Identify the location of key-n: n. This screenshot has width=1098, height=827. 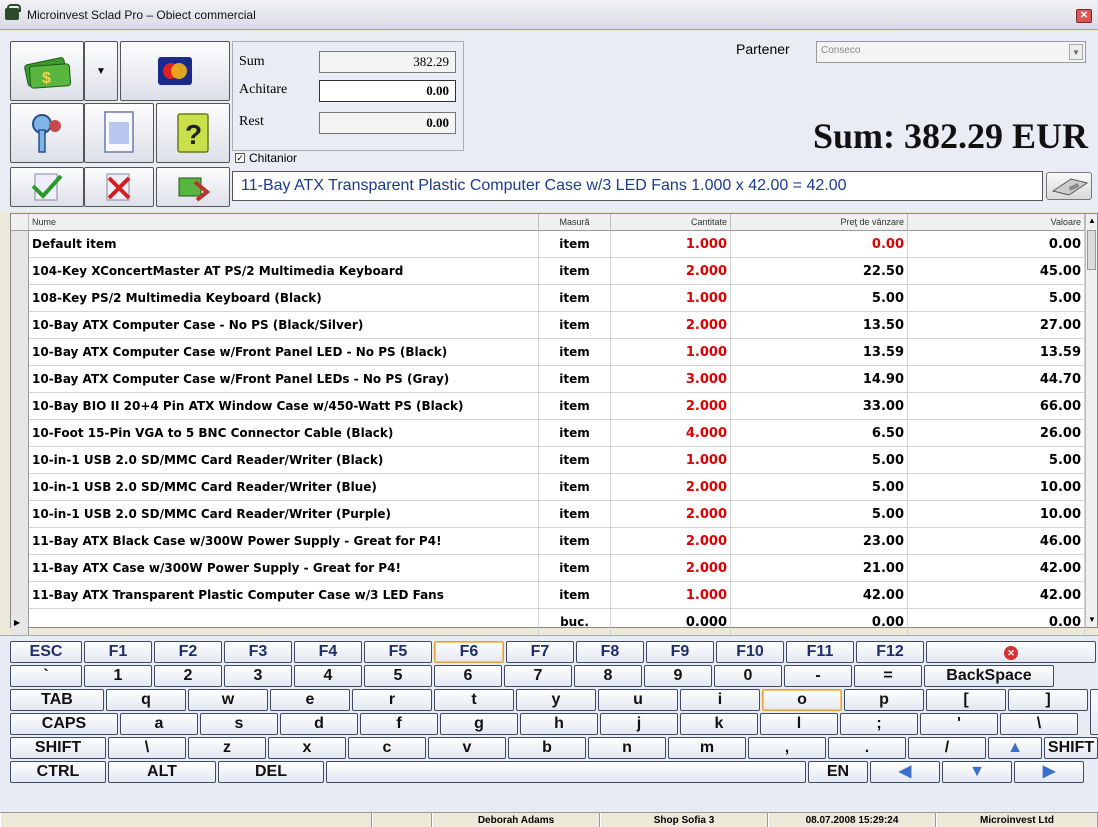
(627, 748).